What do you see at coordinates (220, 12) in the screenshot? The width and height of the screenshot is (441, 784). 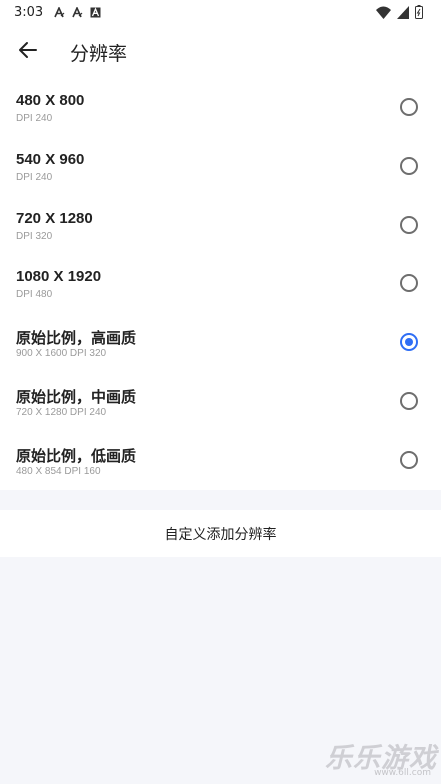 I see `status-bar: 3:03` at bounding box center [220, 12].